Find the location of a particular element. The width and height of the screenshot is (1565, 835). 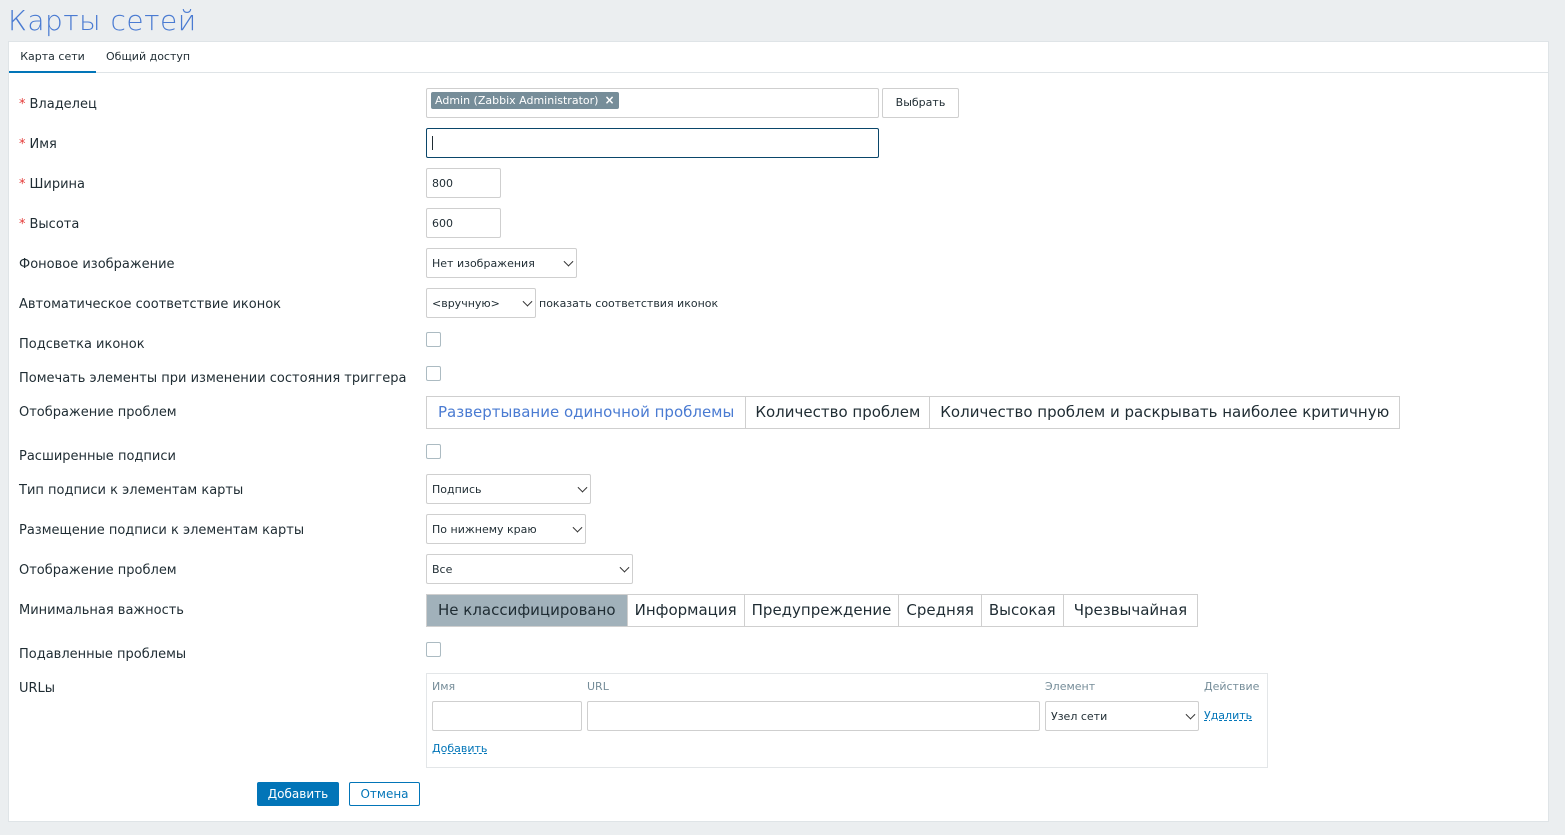

name-label: * Имя is located at coordinates (38, 144).